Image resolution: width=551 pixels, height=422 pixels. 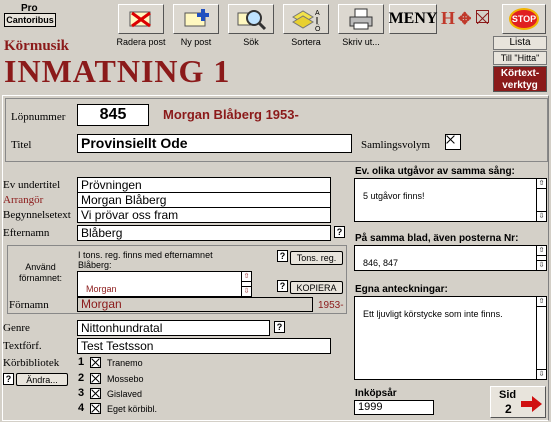 What do you see at coordinates (450, 258) in the screenshot?
I see `samma-blad-field: 846, 847 ⇧ ⇩` at bounding box center [450, 258].